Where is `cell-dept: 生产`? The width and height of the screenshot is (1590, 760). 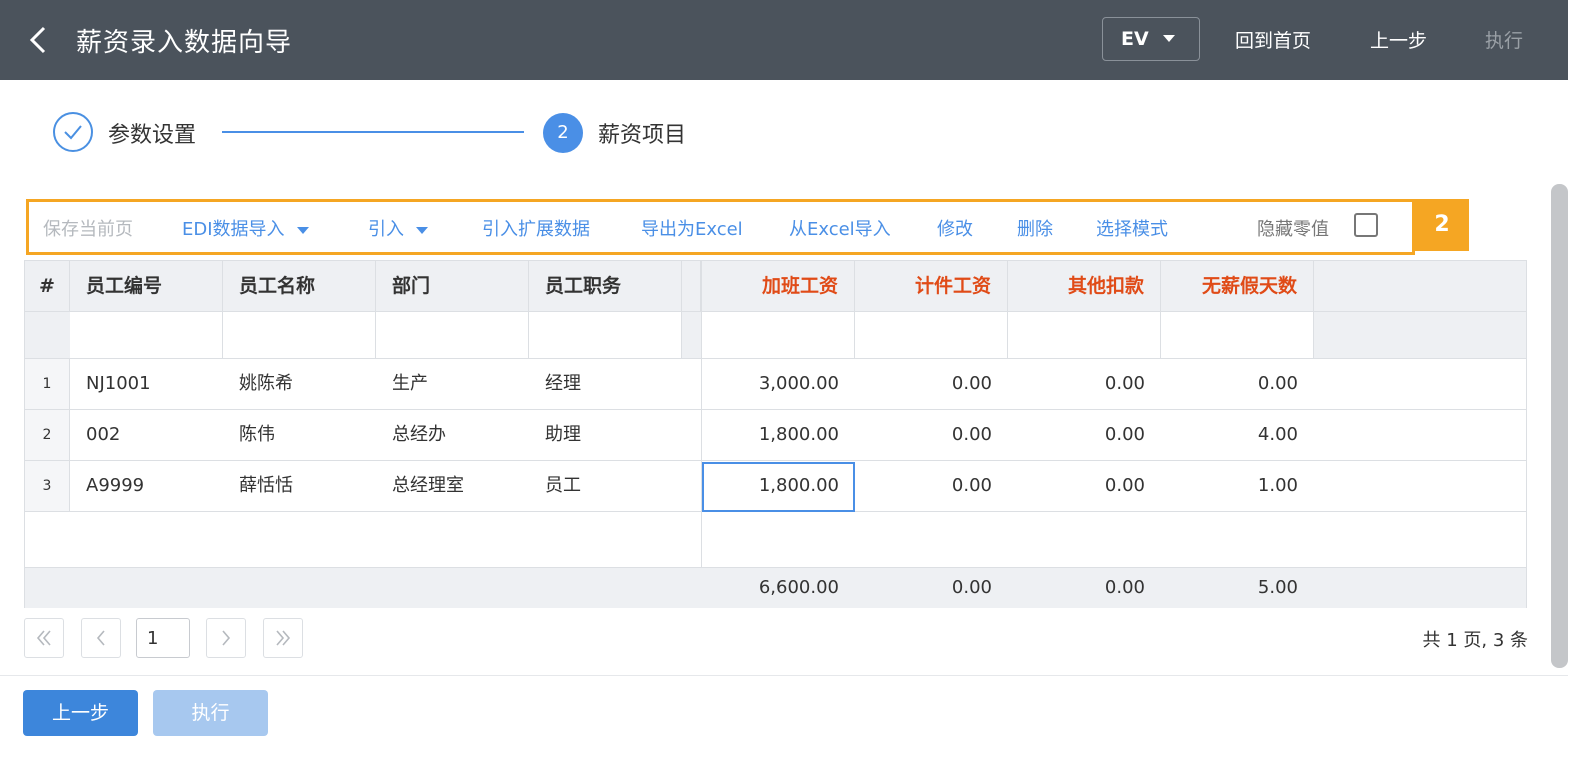 cell-dept: 生产 is located at coordinates (452, 384).